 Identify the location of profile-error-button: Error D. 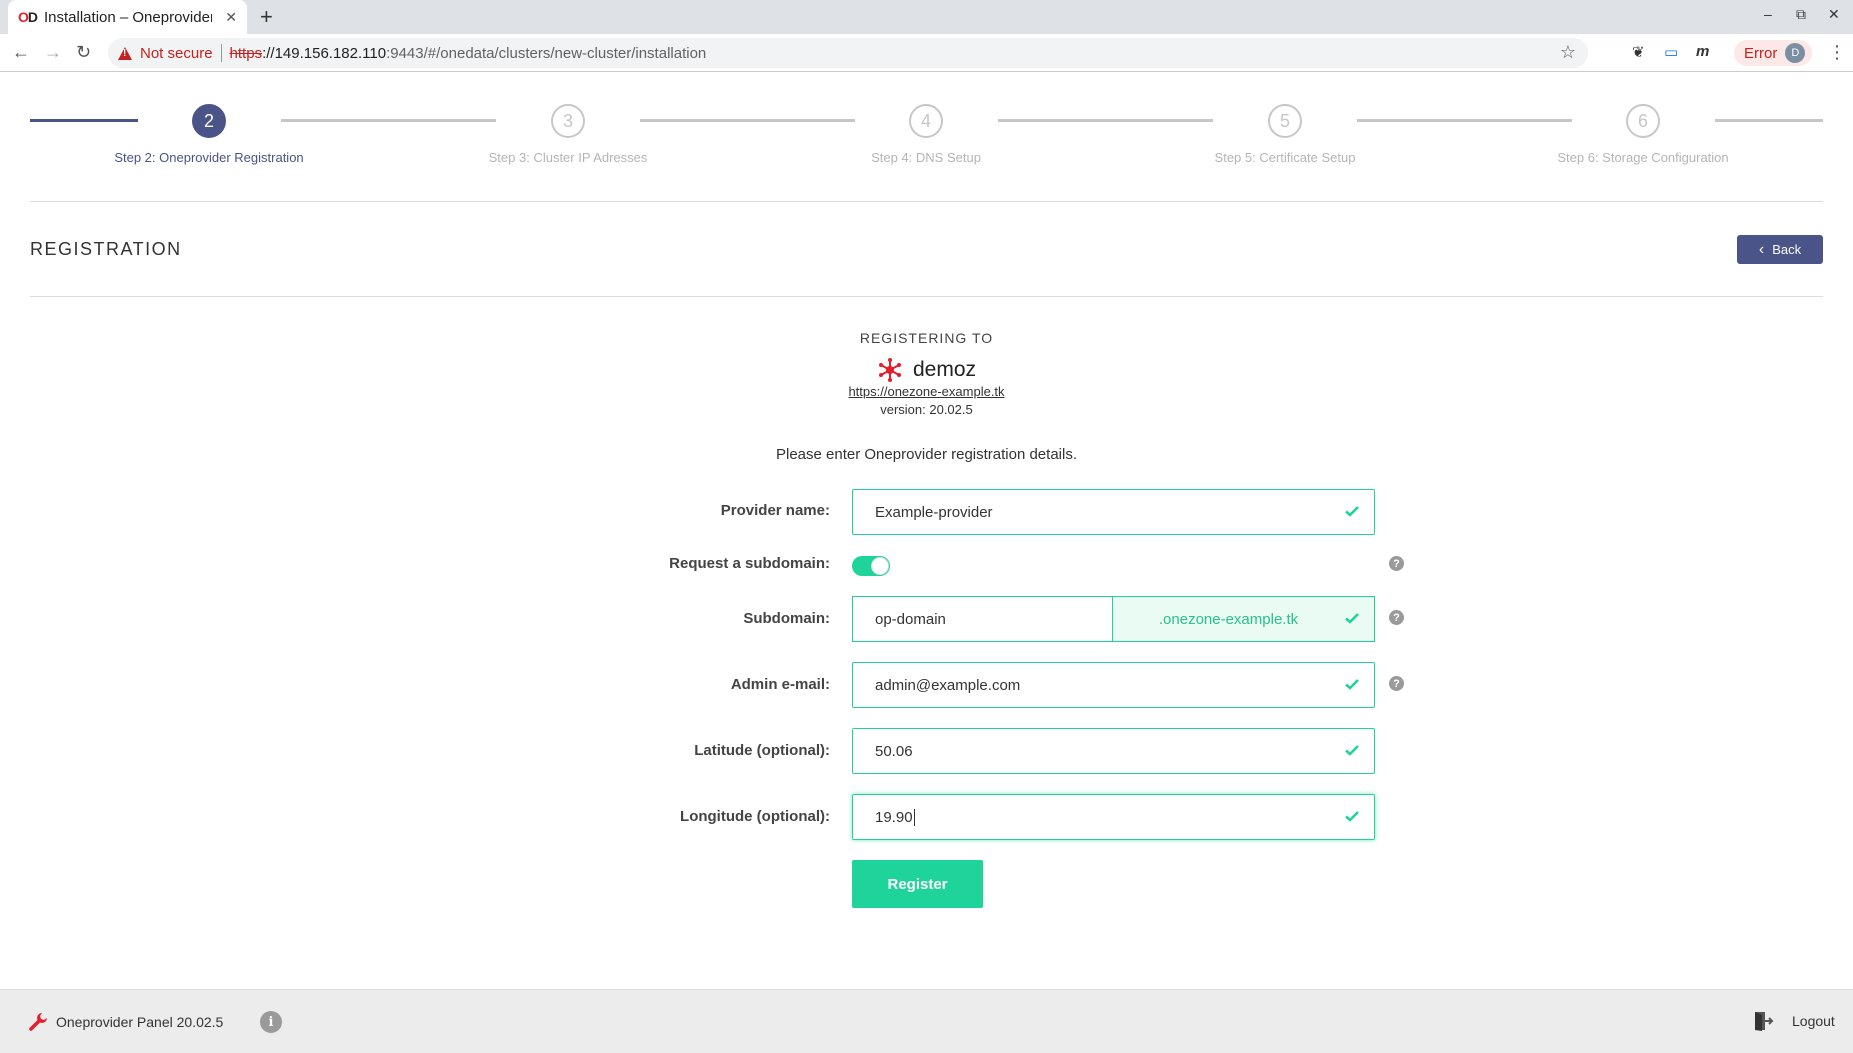
(1773, 53).